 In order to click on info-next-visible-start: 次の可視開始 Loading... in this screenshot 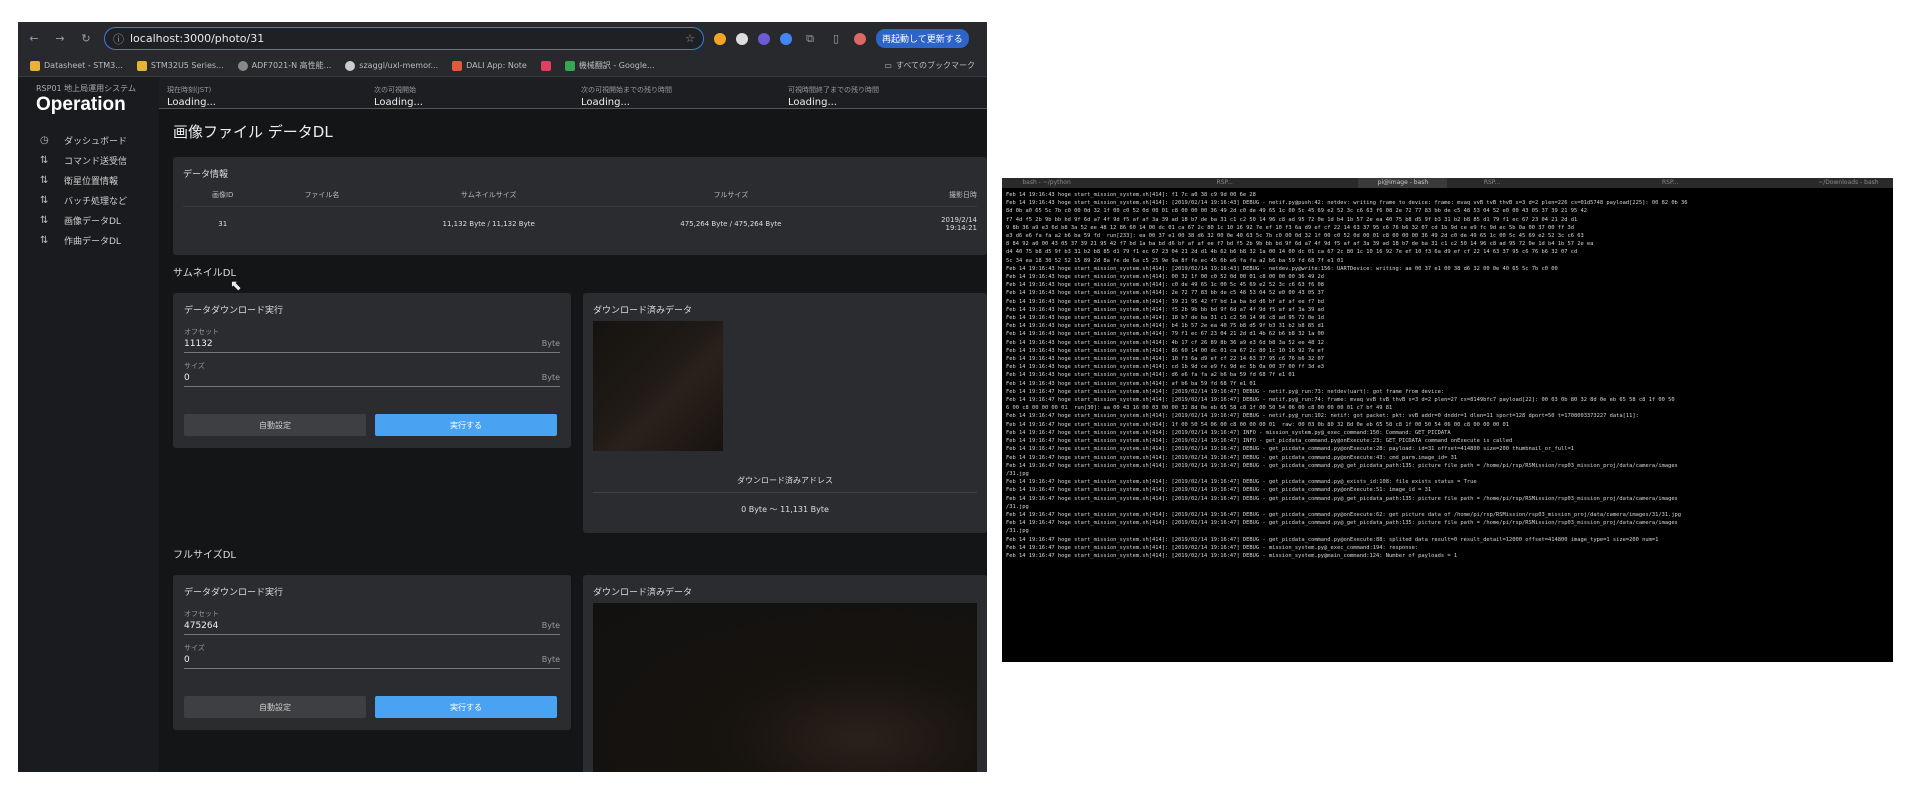, I will do `click(469, 93)`.